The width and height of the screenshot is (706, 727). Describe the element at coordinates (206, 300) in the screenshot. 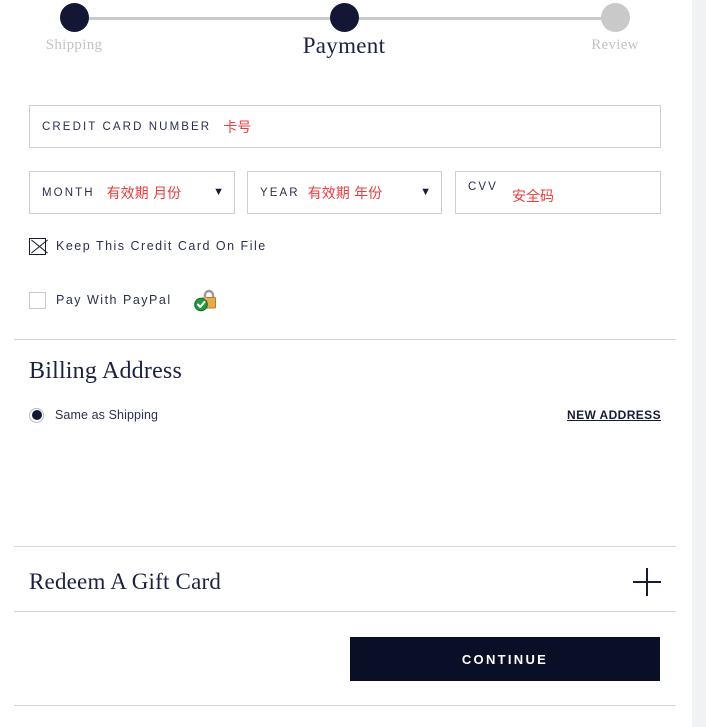

I see `secure-lock-icon` at that location.